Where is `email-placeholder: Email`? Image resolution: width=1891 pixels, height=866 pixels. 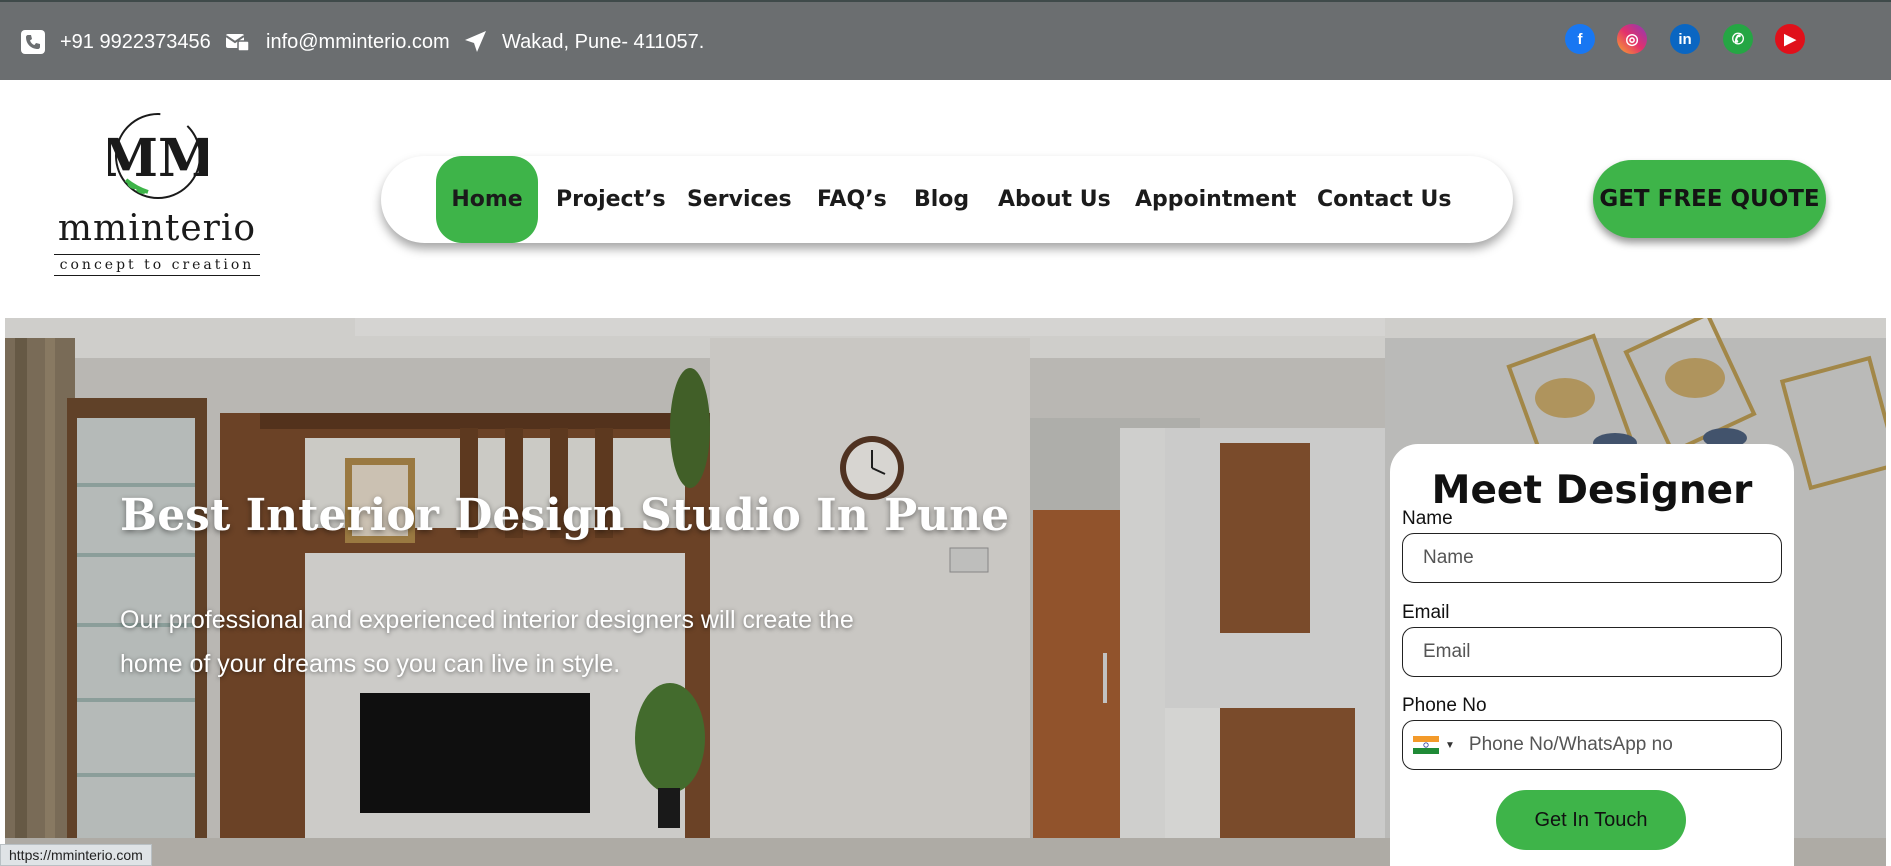
email-placeholder: Email is located at coordinates (1447, 651).